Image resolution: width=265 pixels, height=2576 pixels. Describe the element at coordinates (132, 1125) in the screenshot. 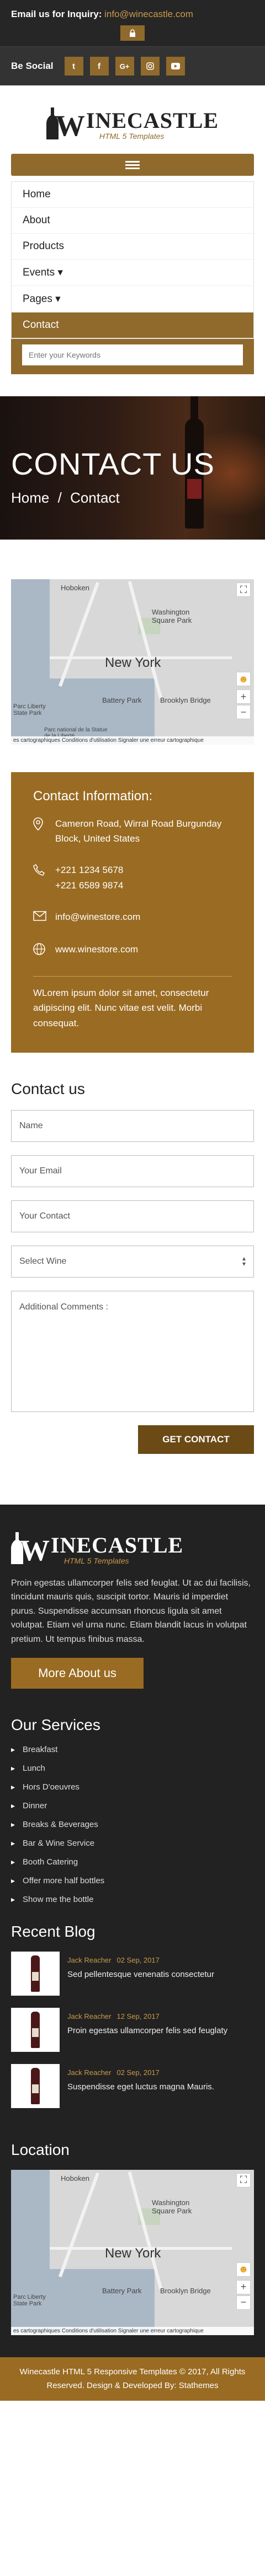

I see `name-field: Name` at that location.